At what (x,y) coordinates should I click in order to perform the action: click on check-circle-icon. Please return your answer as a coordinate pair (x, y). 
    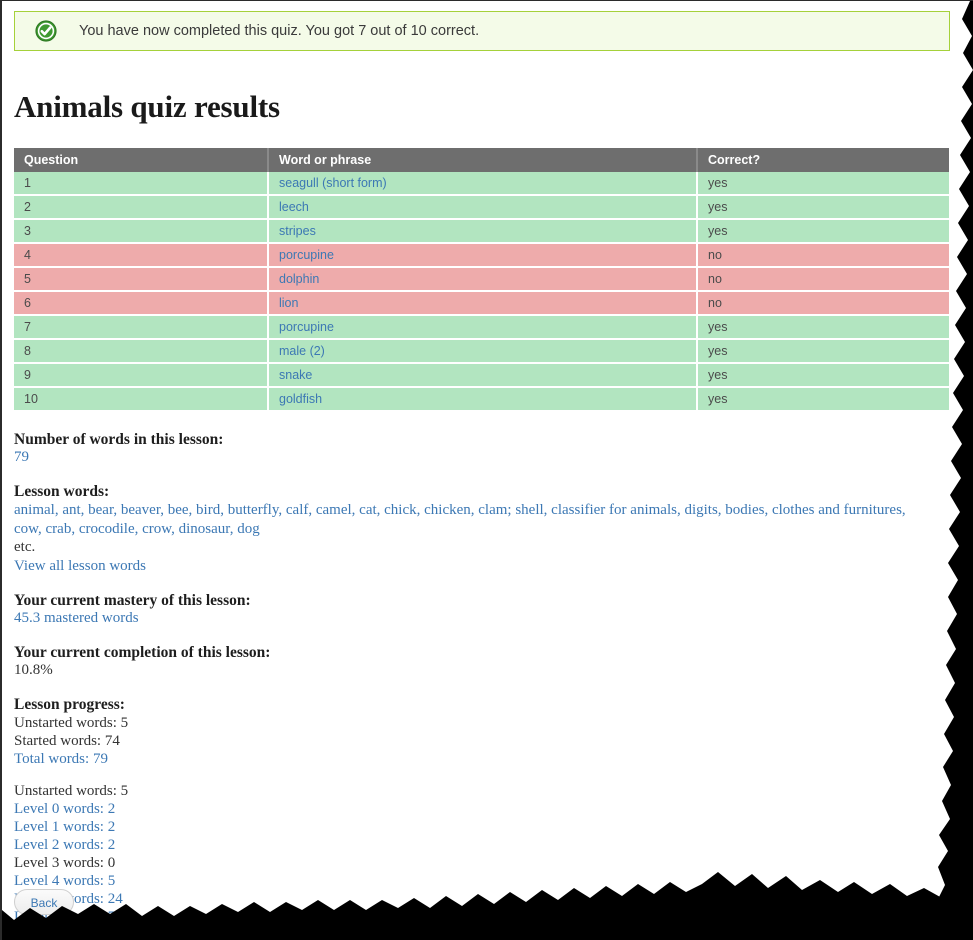
    Looking at the image, I should click on (46, 31).